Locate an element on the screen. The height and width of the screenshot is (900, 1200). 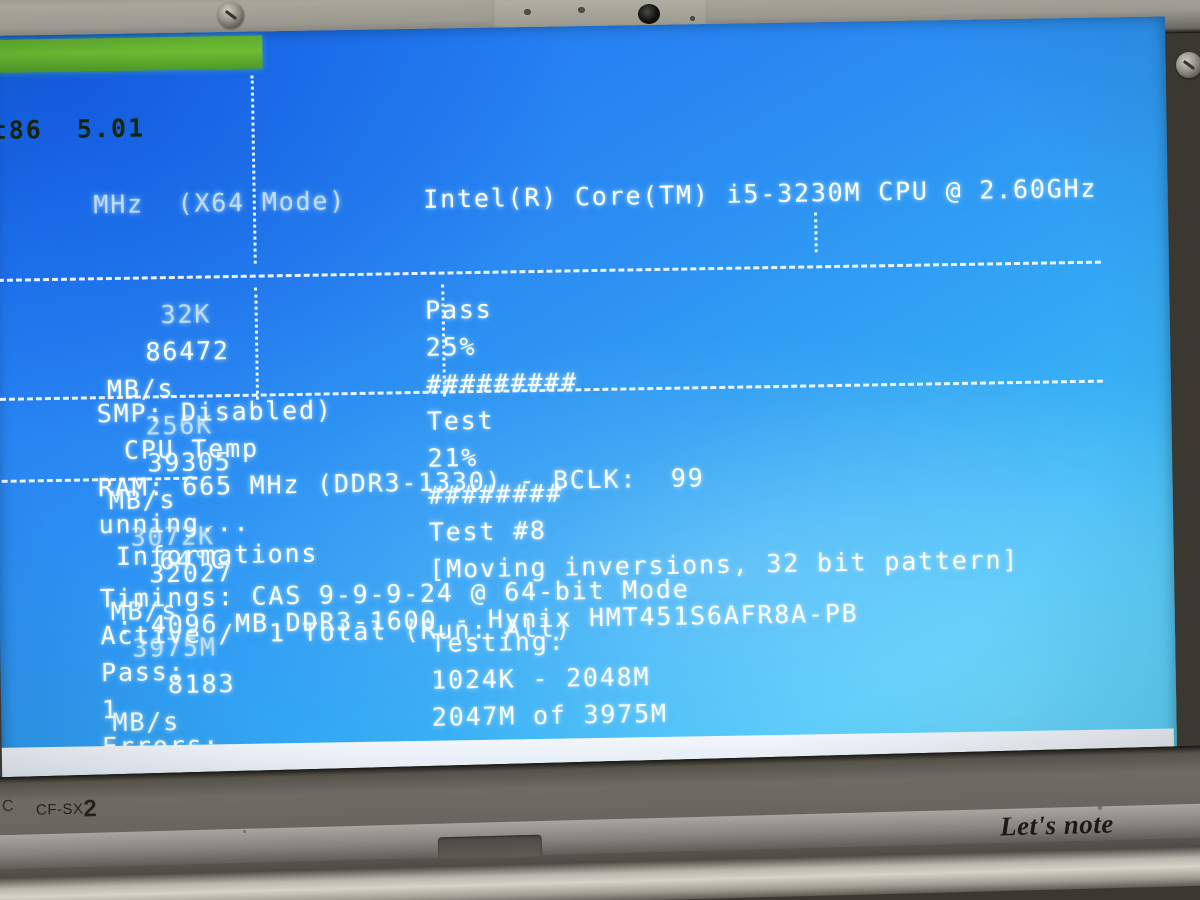
model-label-prefix: C is located at coordinates (7, 806).